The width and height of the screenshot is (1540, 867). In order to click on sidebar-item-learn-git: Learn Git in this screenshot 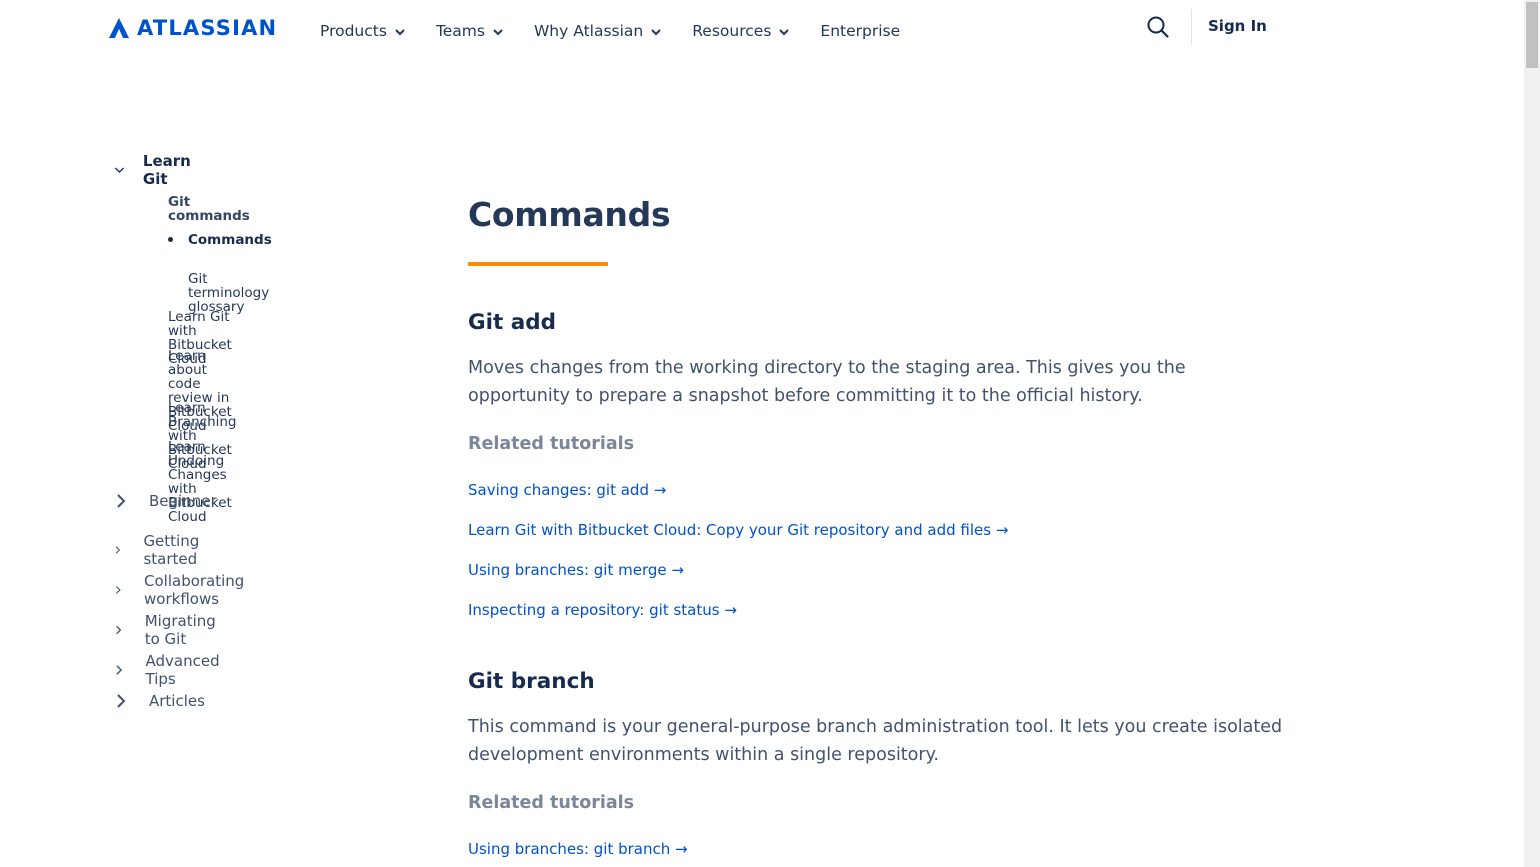, I will do `click(155, 170)`.